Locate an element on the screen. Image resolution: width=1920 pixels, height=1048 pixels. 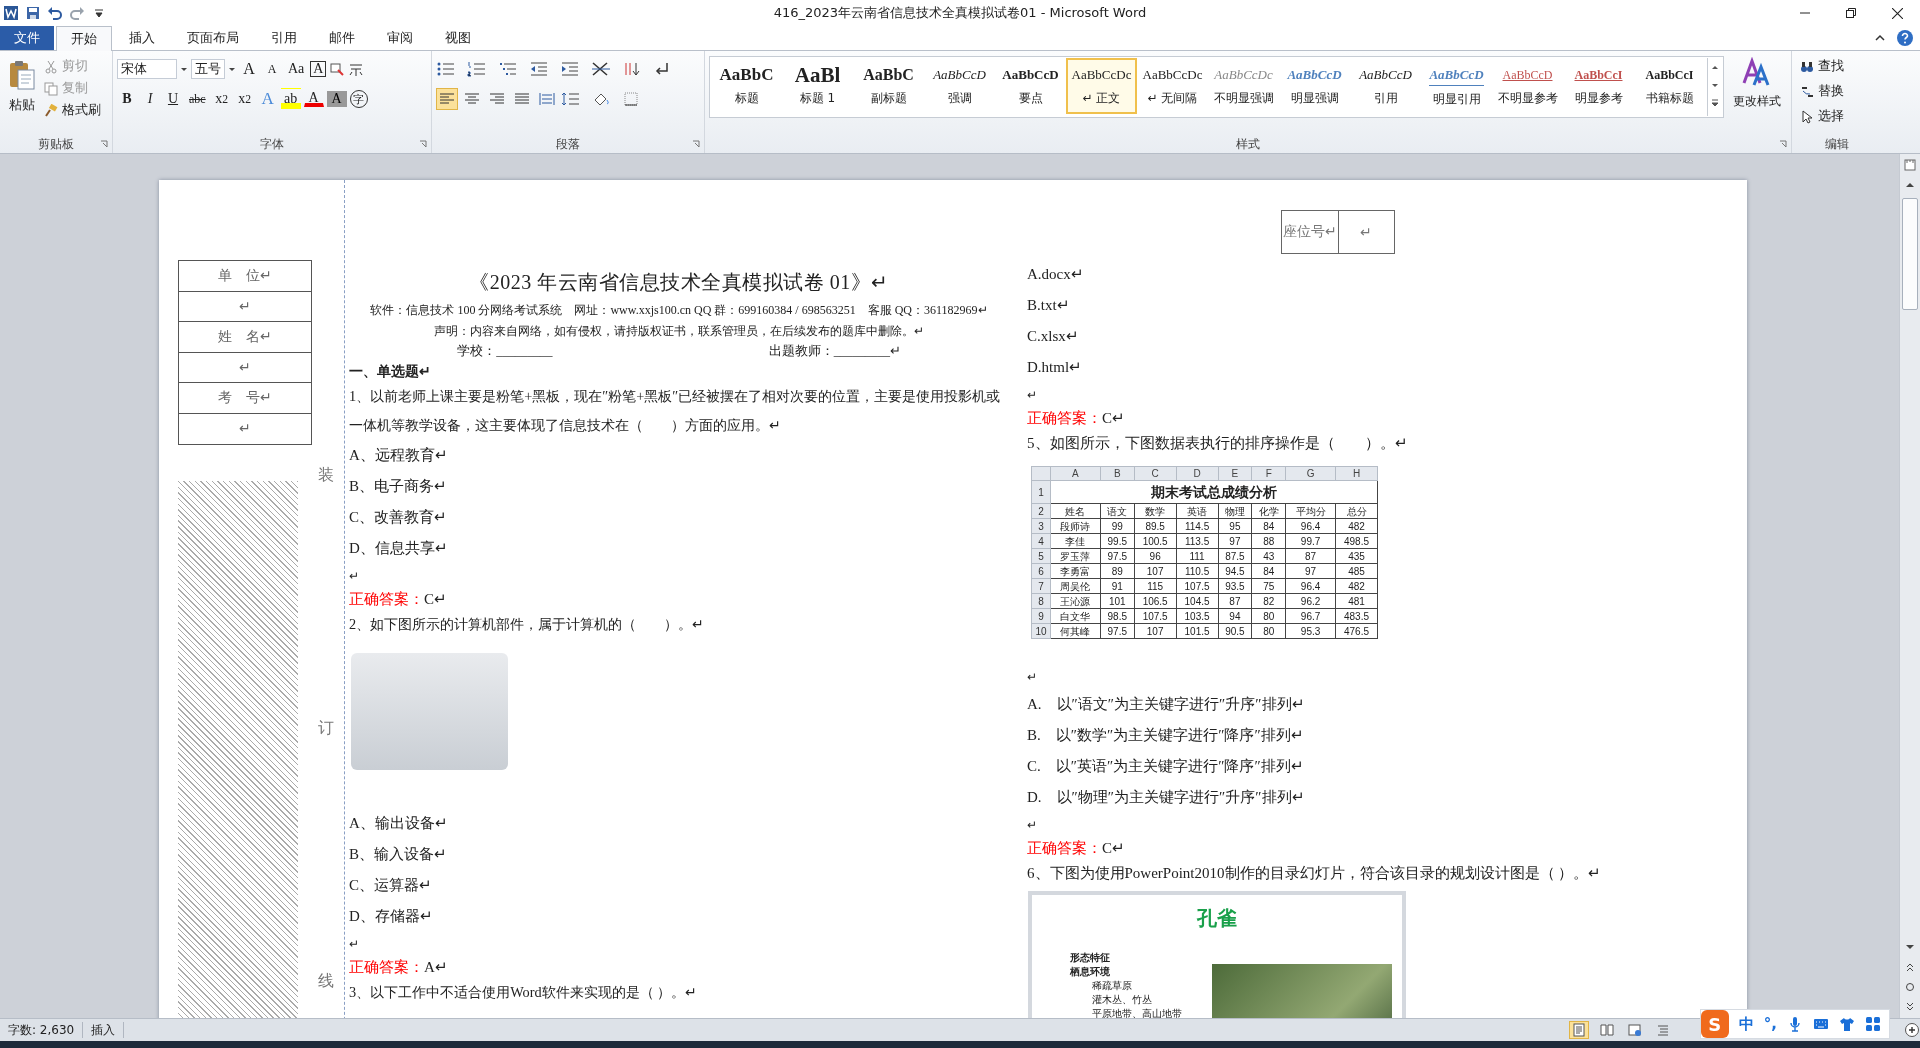
align-justify-icon is located at coordinates (522, 99).